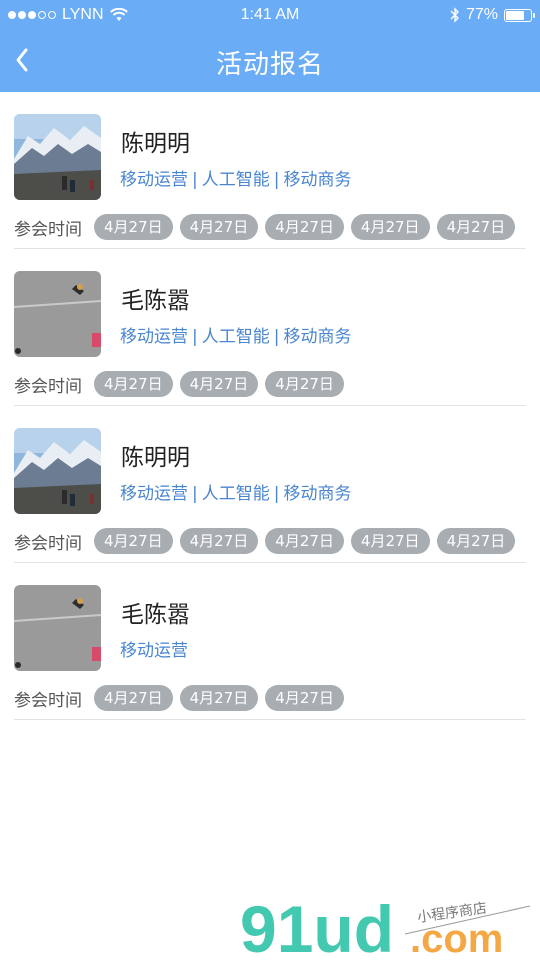 The image size is (540, 960). I want to click on battery-icon, so click(519, 15).